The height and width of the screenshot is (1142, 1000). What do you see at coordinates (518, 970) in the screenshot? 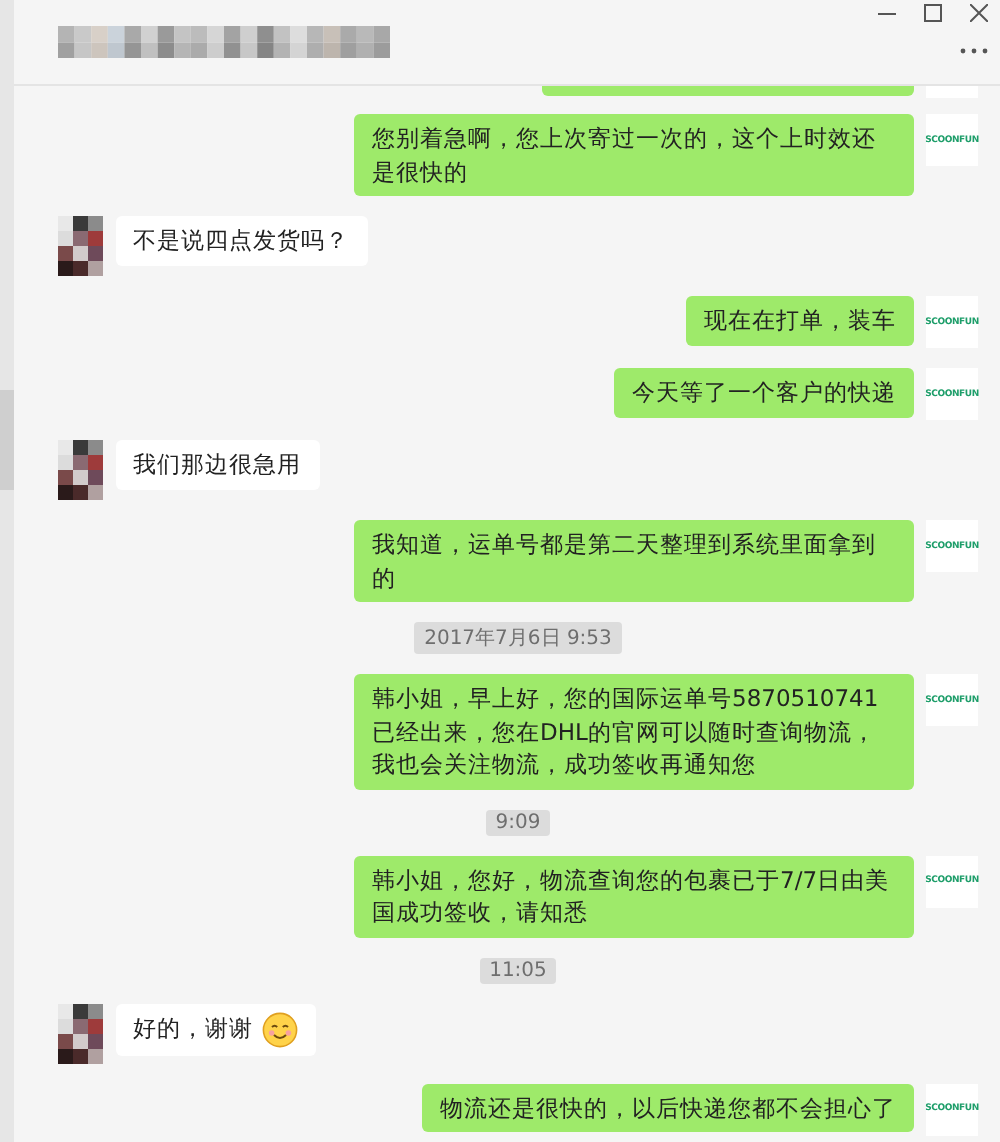
I see `timestamp: 11:05` at bounding box center [518, 970].